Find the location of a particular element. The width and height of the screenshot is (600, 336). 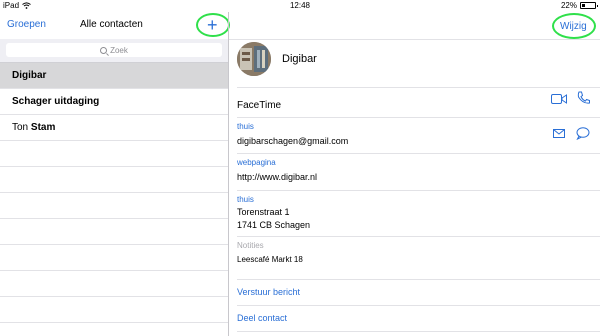

video-icon is located at coordinates (559, 99).